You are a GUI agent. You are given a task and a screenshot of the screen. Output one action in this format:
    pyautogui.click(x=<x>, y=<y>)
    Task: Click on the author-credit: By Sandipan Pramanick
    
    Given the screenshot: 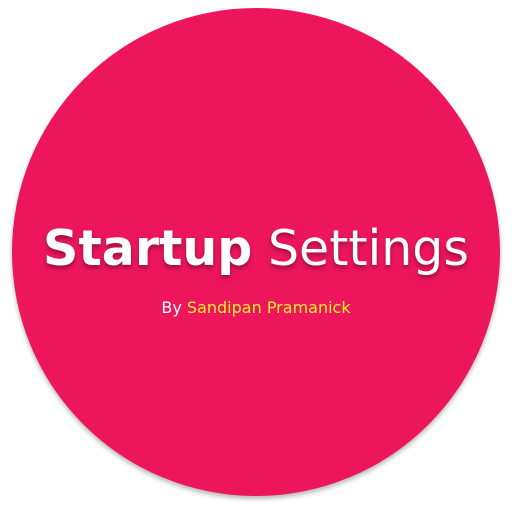 What is the action you would take?
    pyautogui.click(x=256, y=308)
    